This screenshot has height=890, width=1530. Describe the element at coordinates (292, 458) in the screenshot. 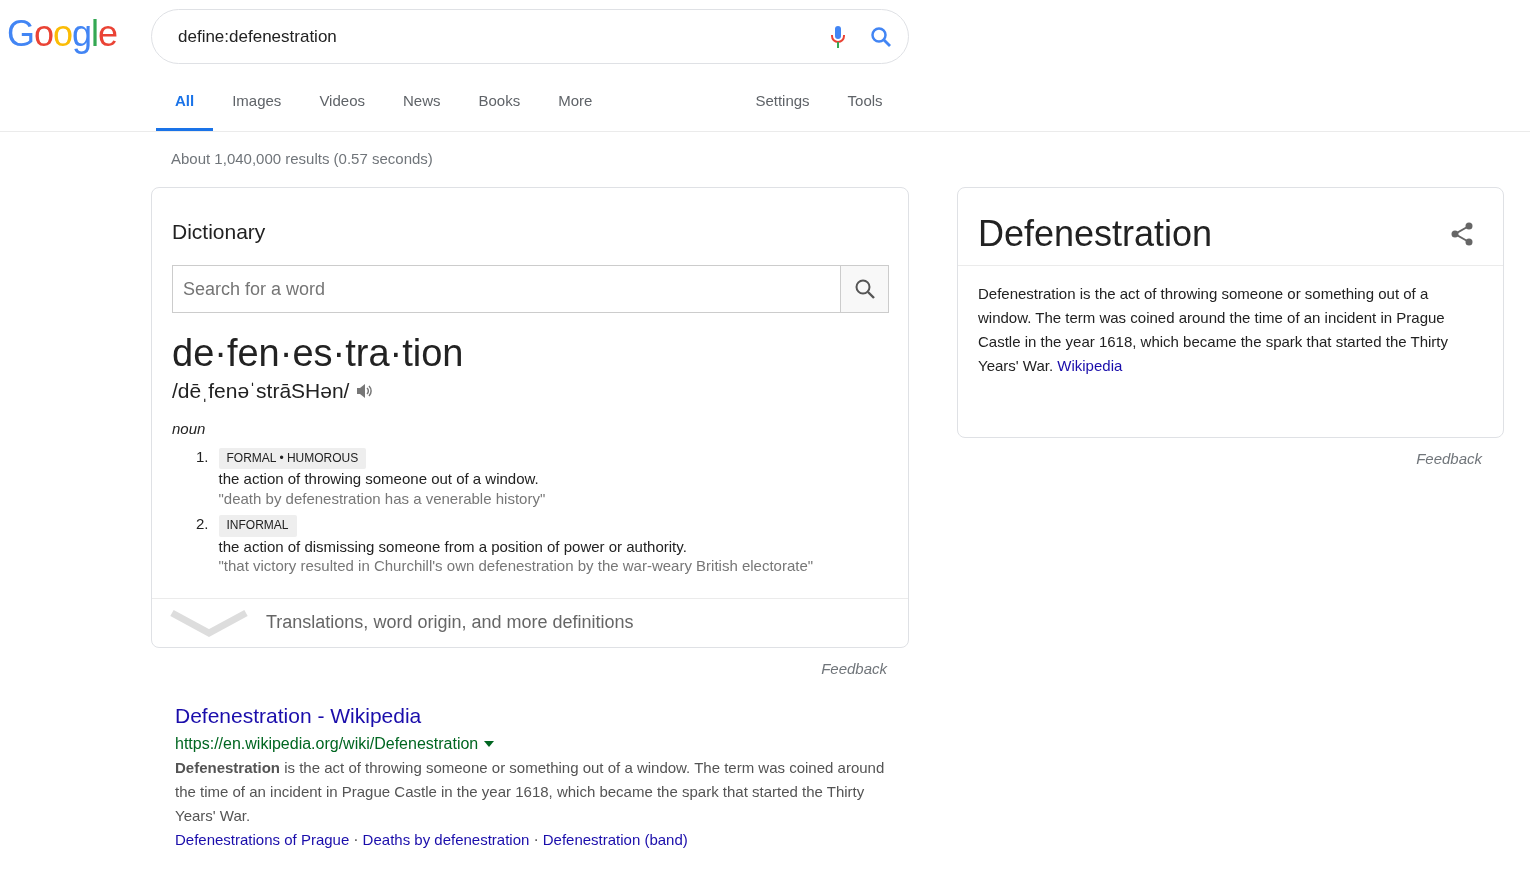

I see `usage-label: FORMAL • HUMOROUS` at that location.